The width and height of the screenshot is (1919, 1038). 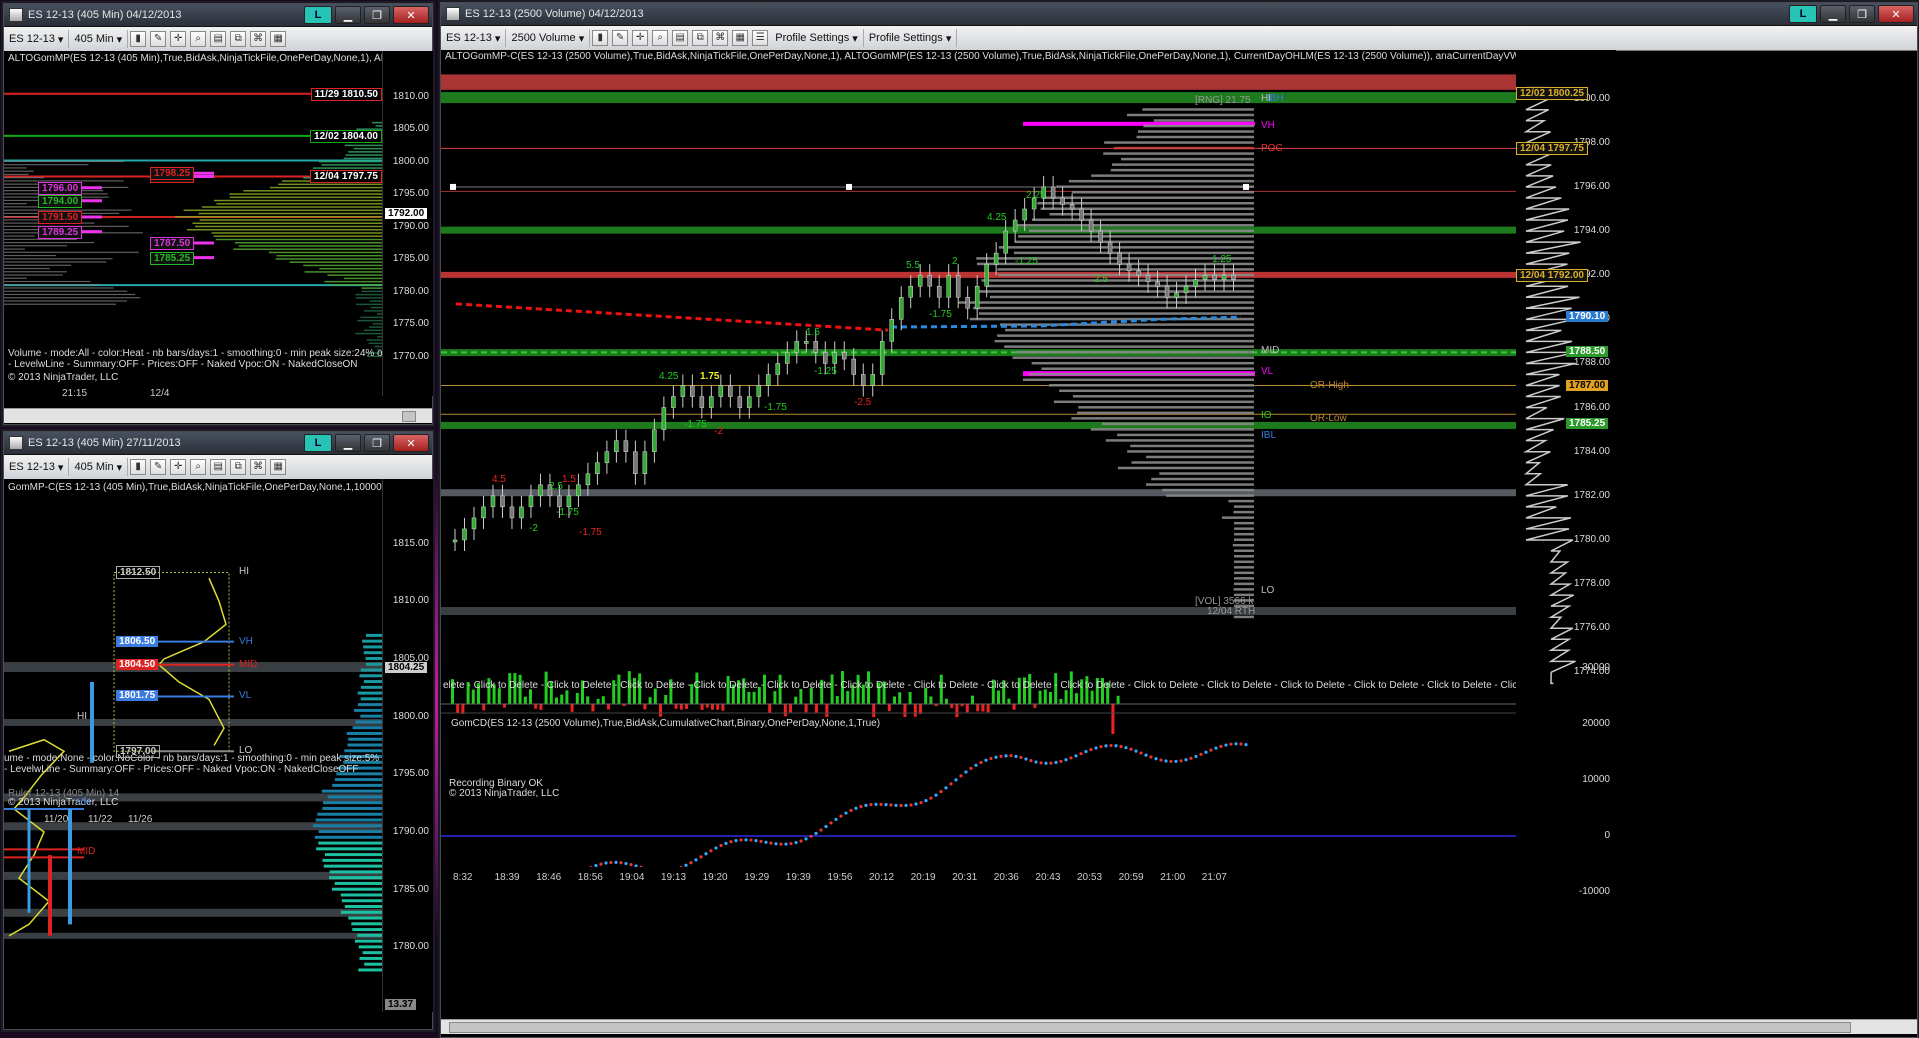 What do you see at coordinates (137, 641) in the screenshot?
I see `vh-value: 1806.50` at bounding box center [137, 641].